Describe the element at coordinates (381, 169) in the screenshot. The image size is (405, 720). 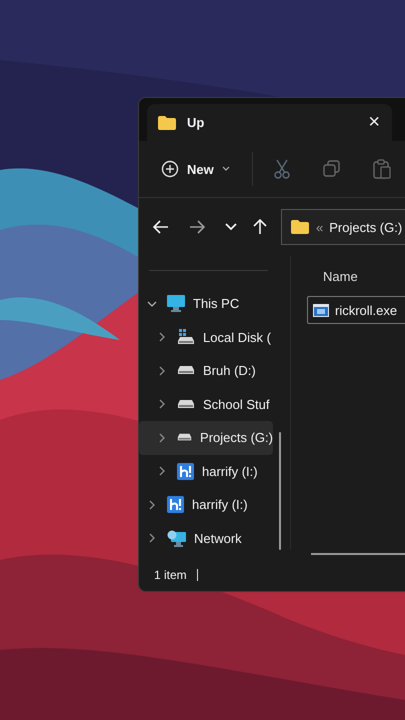
I see `clipboard-icon` at that location.